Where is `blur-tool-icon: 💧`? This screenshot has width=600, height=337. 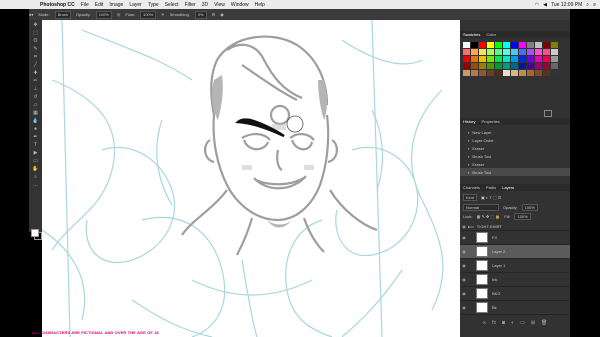
blur-tool-icon: 💧 is located at coordinates (35, 120).